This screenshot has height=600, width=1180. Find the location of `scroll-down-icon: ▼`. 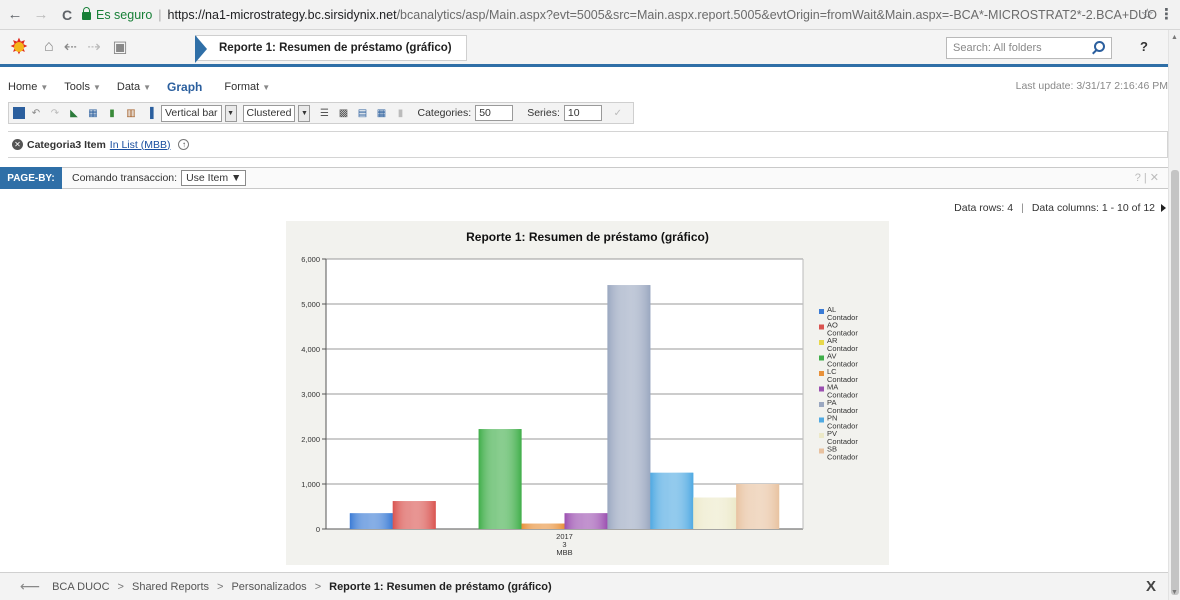

scroll-down-icon: ▼ is located at coordinates (1174, 592).